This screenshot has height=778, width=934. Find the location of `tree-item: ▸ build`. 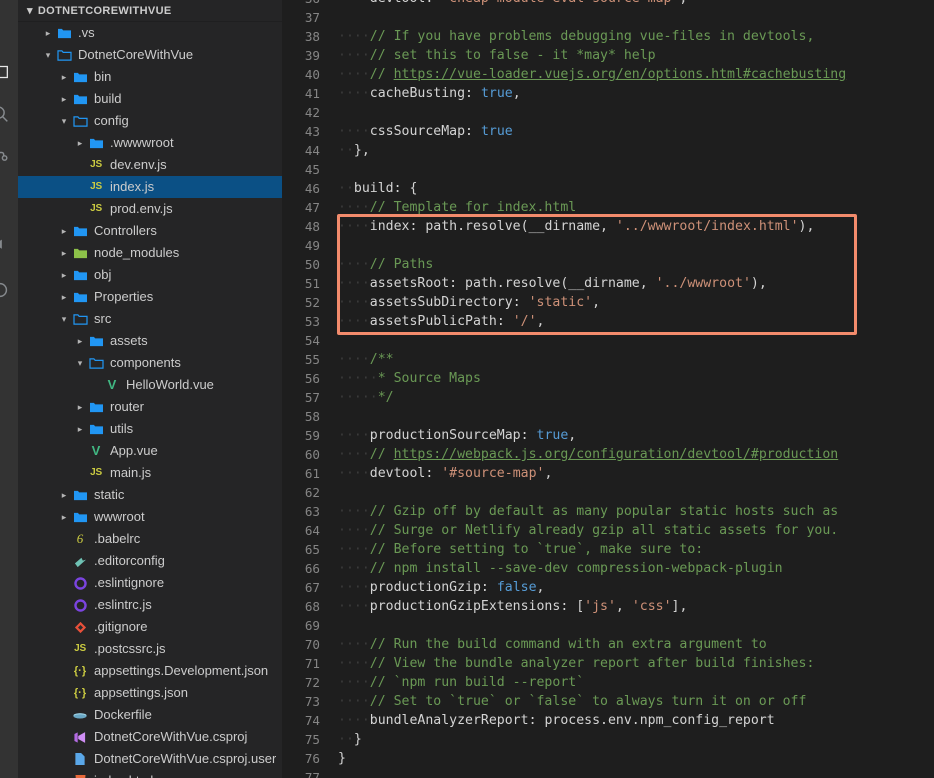

tree-item: ▸ build is located at coordinates (150, 99).